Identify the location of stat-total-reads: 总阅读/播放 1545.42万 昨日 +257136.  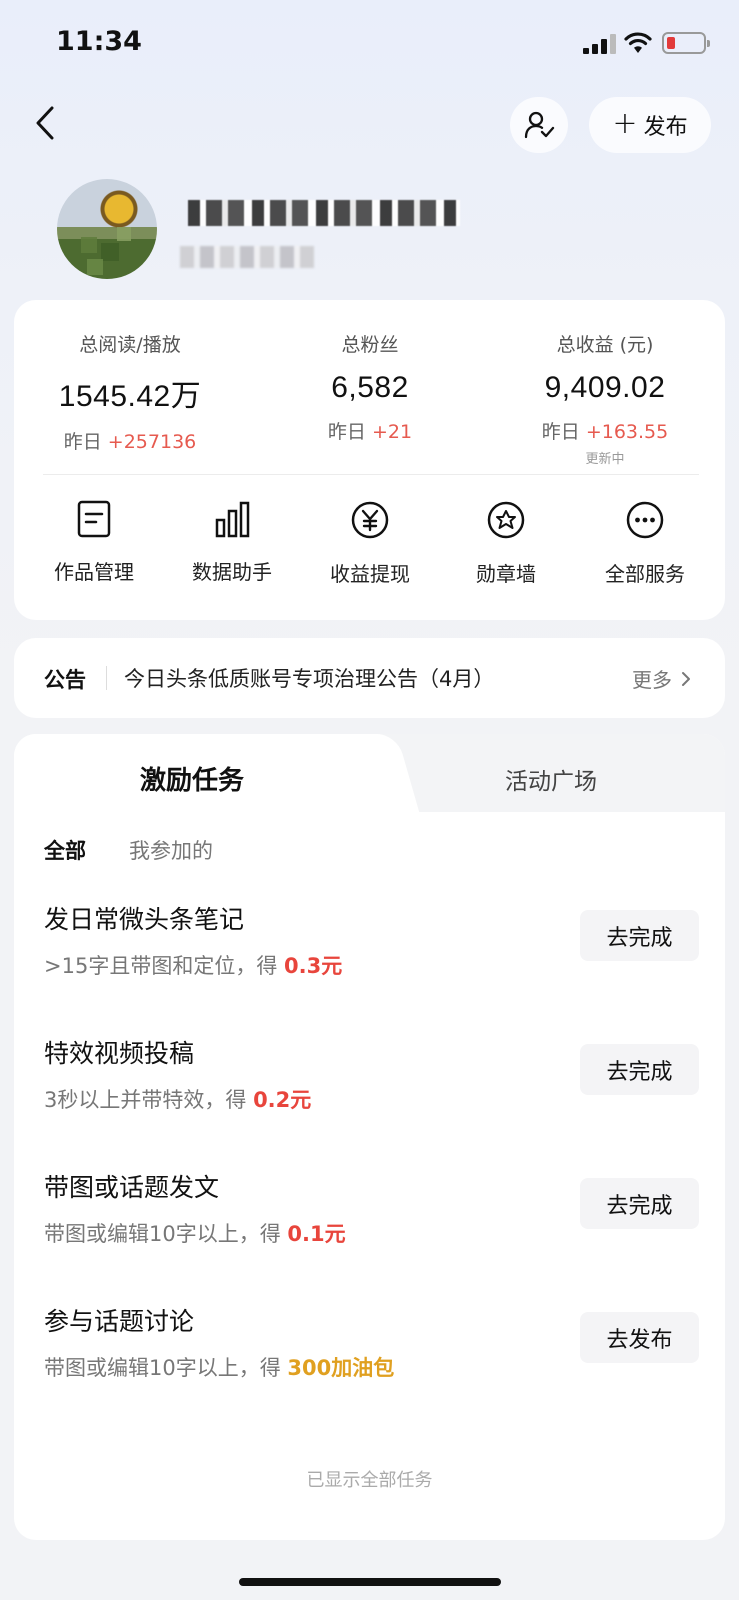
(130, 392).